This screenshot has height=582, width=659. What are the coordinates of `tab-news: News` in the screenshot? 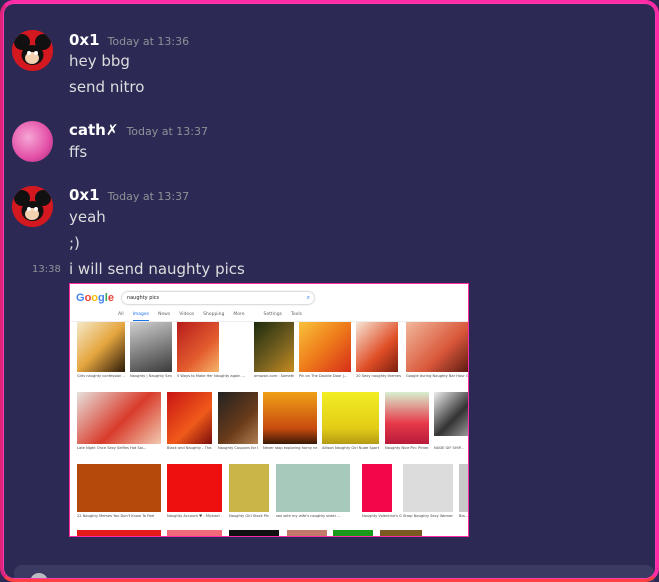 It's located at (164, 316).